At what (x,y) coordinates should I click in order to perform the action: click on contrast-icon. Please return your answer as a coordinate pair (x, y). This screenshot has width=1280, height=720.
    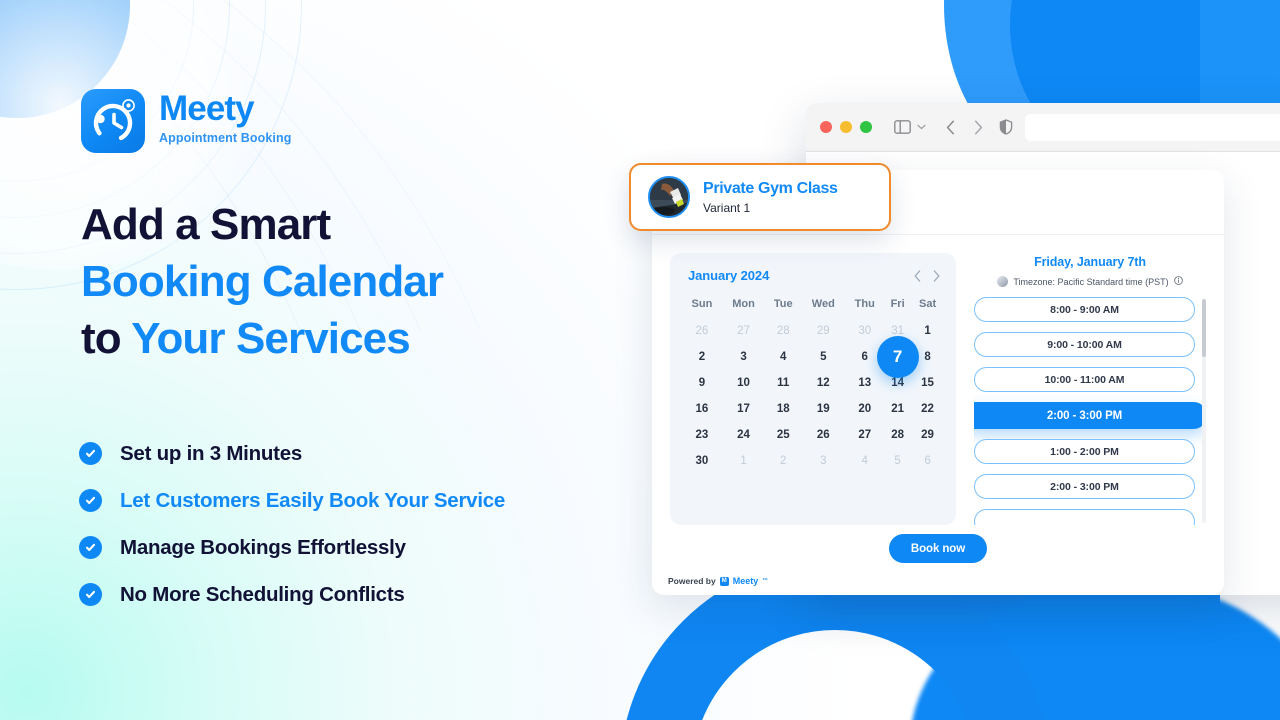
    Looking at the image, I should click on (1006, 127).